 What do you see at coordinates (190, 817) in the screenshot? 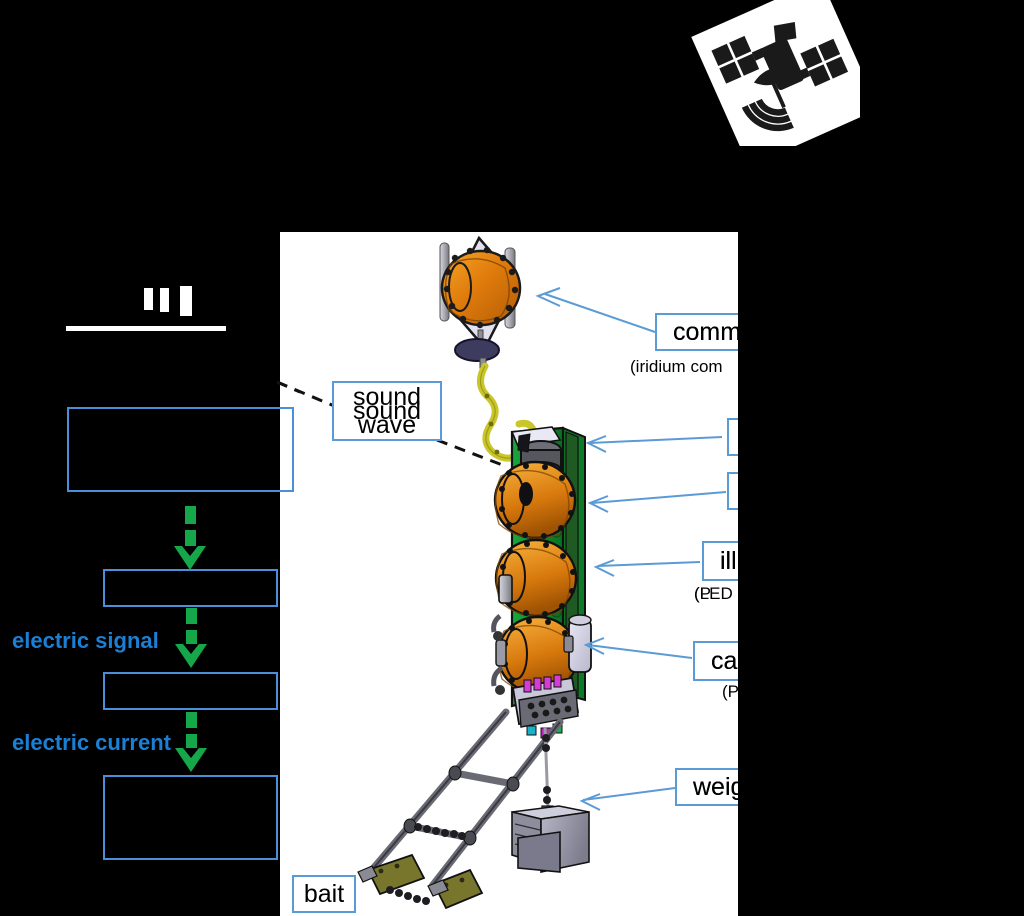
I see `flow-box-4-top` at bounding box center [190, 817].